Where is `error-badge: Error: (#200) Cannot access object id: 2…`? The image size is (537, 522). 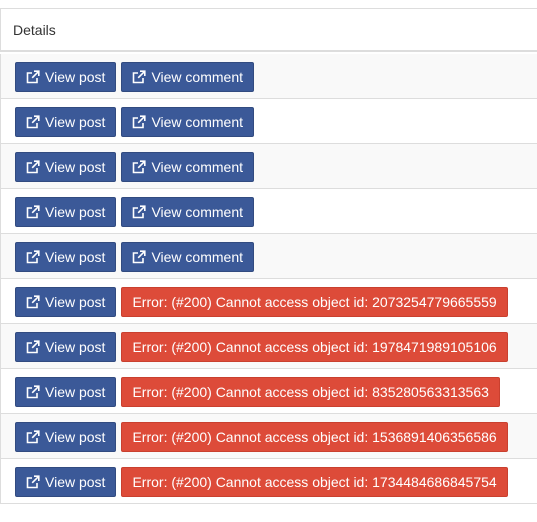
error-badge: Error: (#200) Cannot access object id: 2… is located at coordinates (314, 302).